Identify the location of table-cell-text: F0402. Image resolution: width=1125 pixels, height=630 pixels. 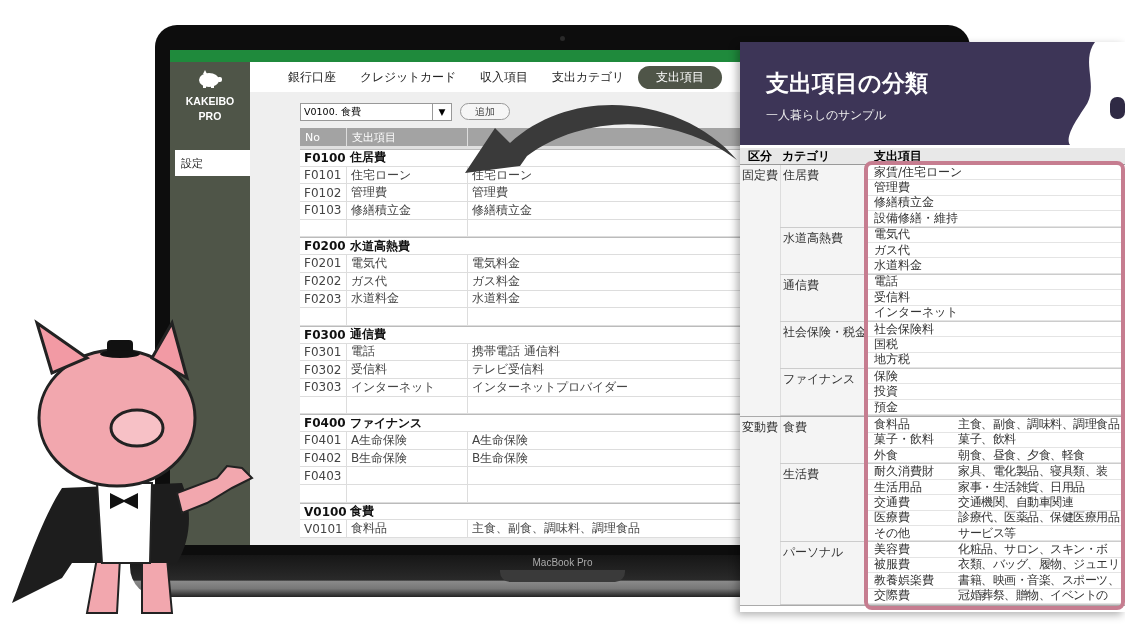
(323, 458).